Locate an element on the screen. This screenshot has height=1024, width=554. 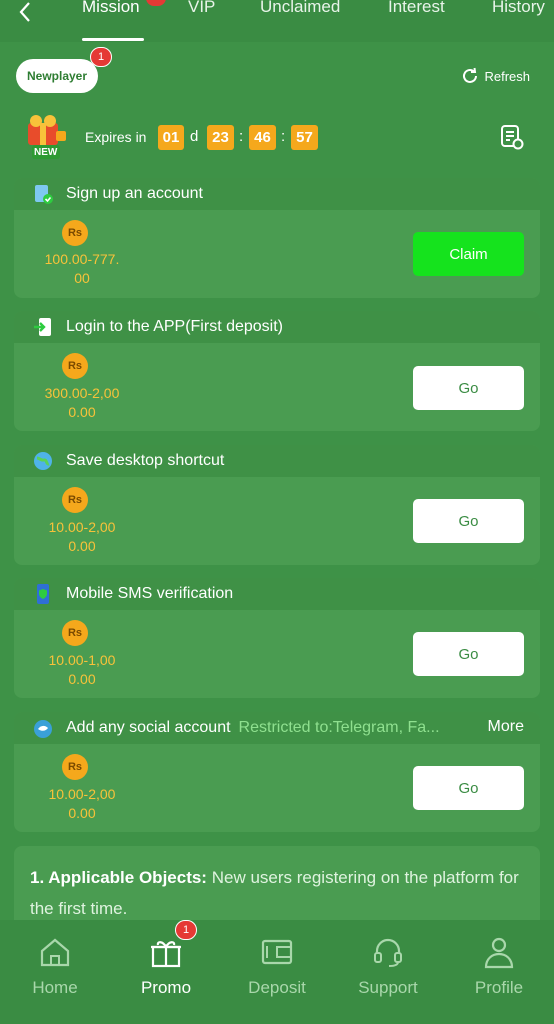
tab-unclaimed: Unclaimed is located at coordinates (300, 8).